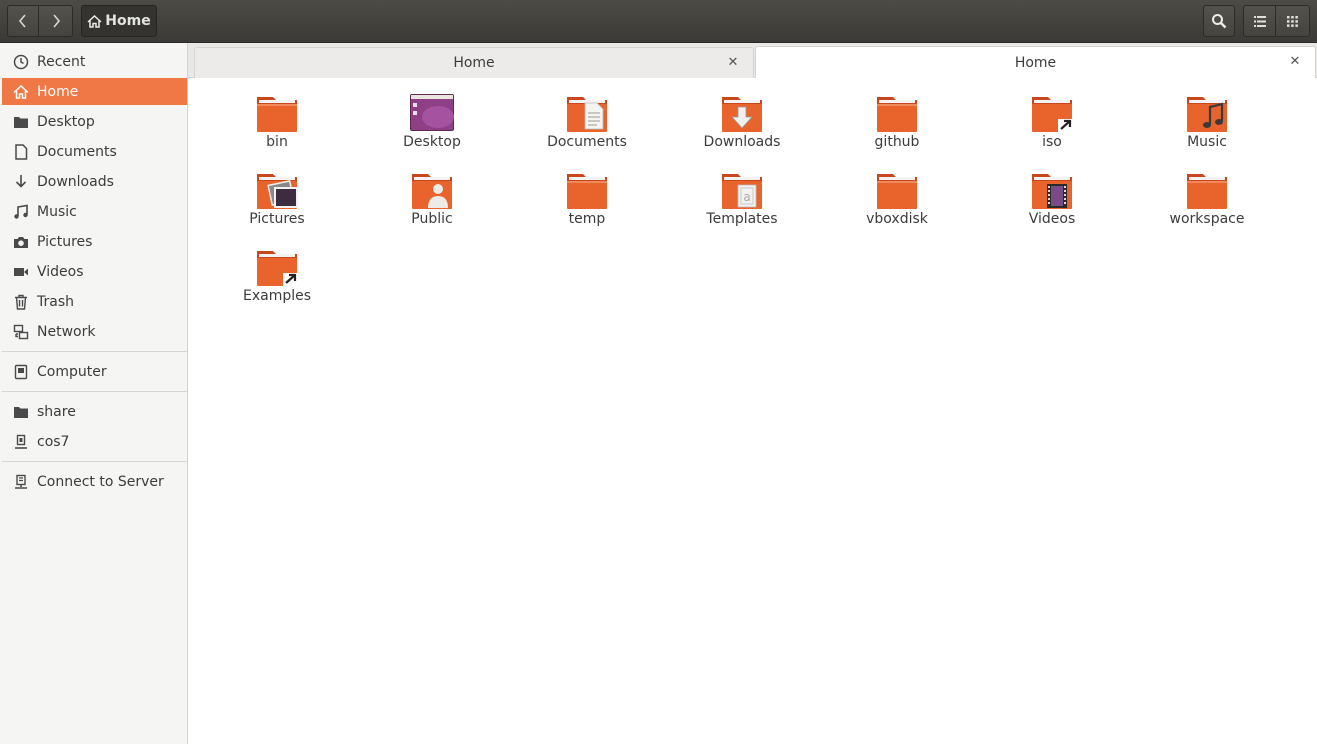 Image resolution: width=1317 pixels, height=744 pixels. I want to click on music-folder-icon, so click(1207, 111).